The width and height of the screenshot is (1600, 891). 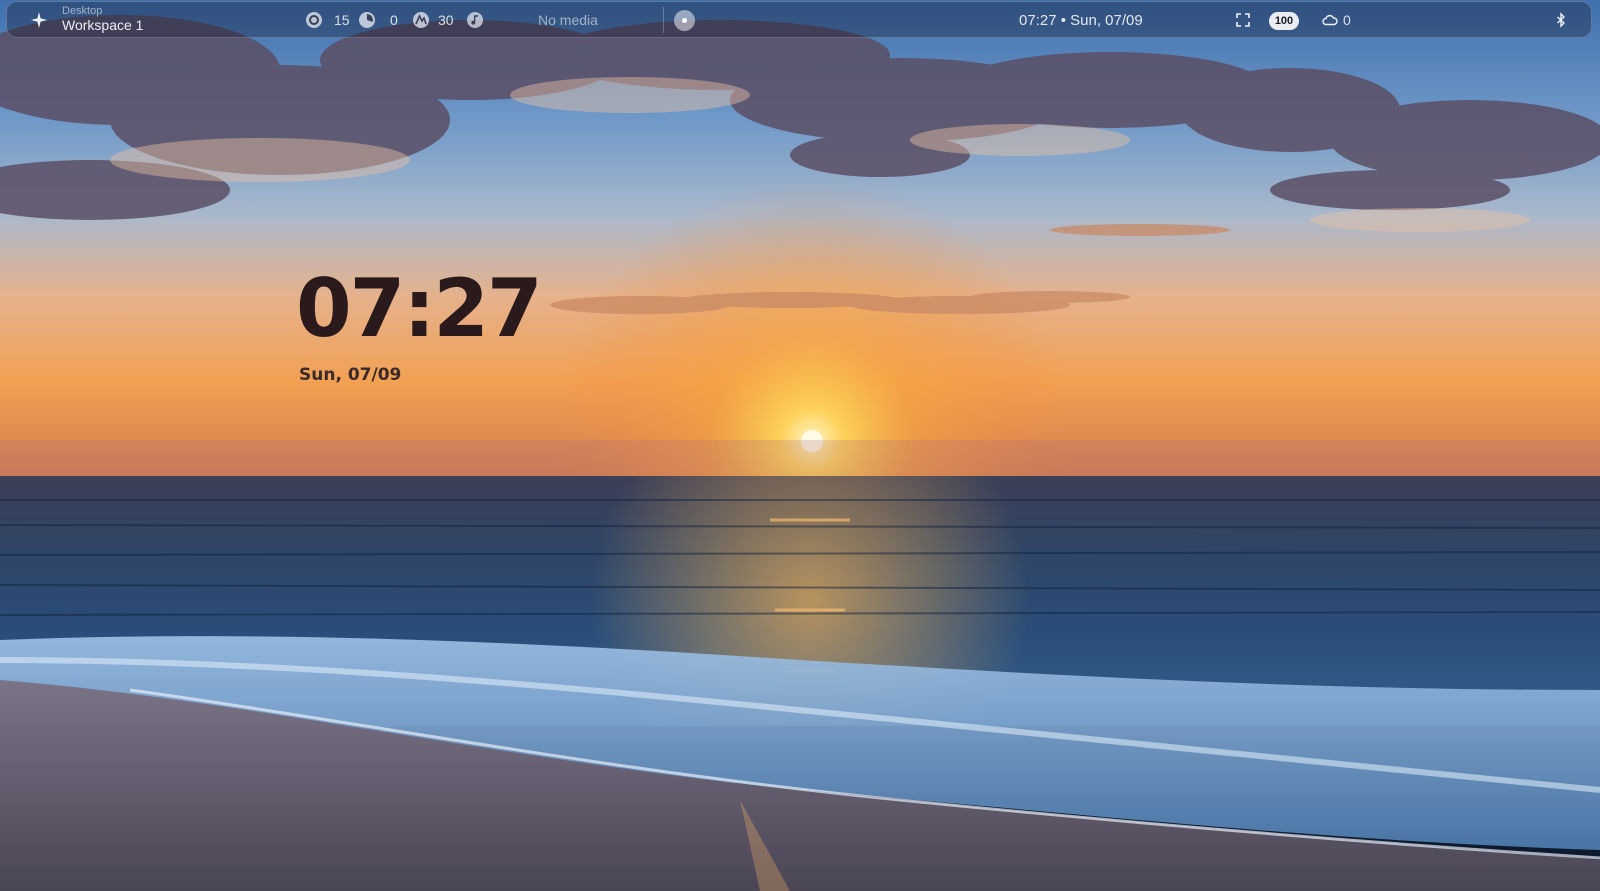 I want to click on sparkle-icon, so click(x=39, y=20).